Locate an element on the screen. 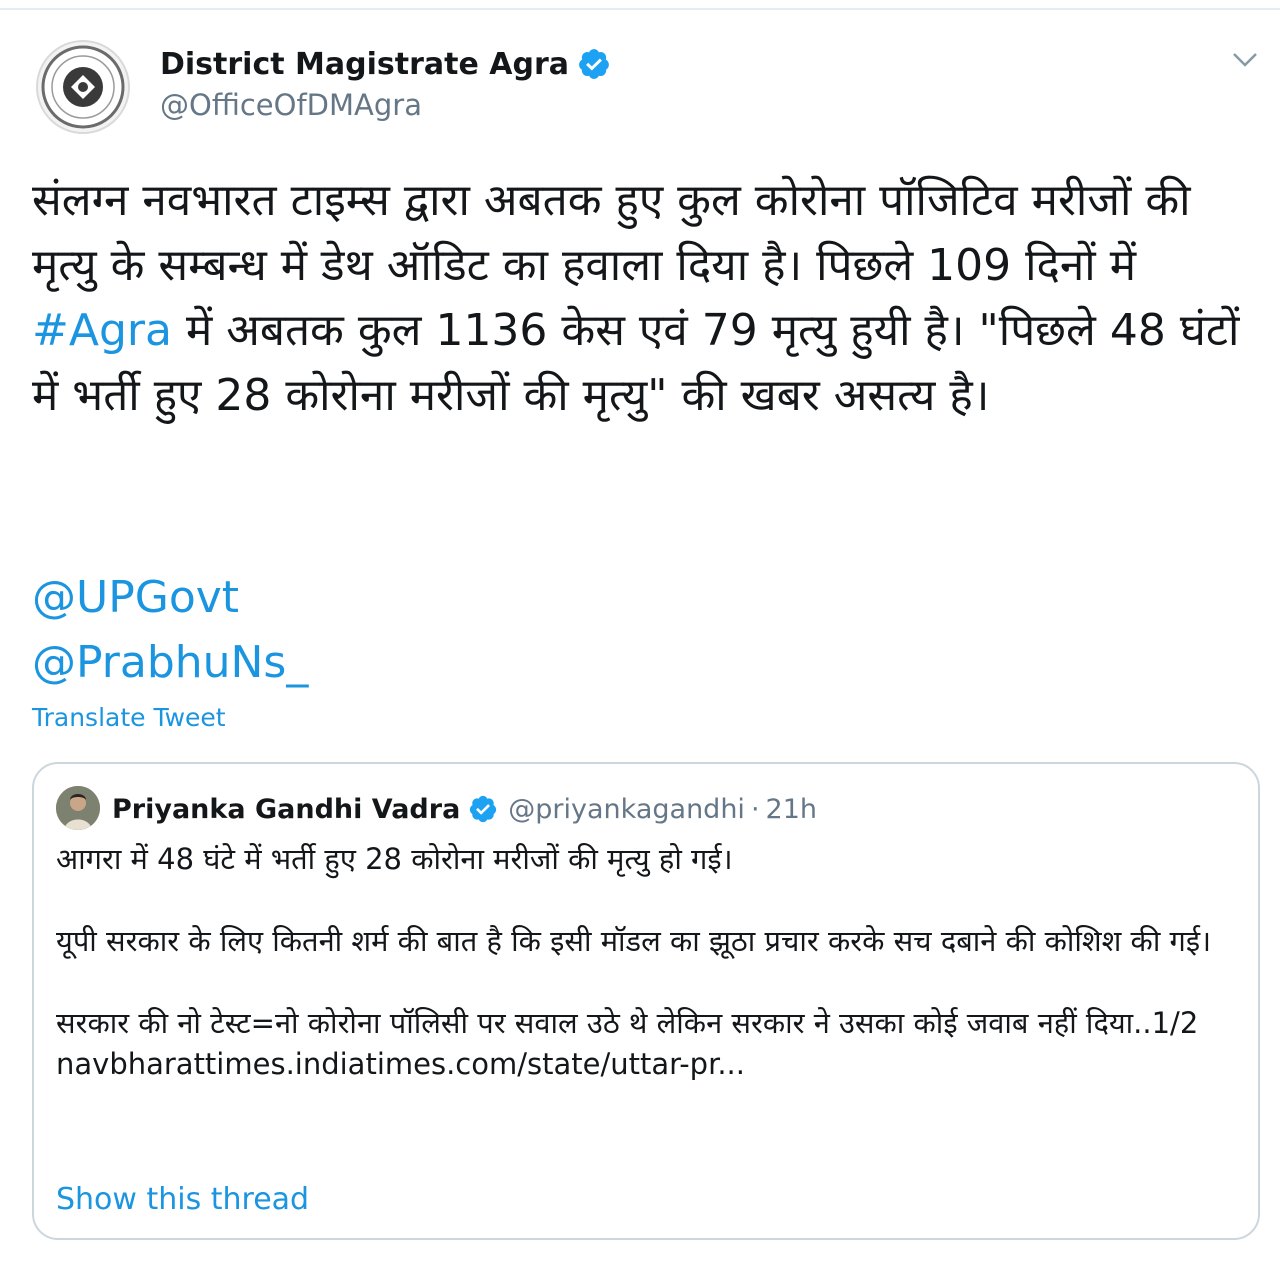  mention-link-upgovt: @UPGovt is located at coordinates (170, 597).